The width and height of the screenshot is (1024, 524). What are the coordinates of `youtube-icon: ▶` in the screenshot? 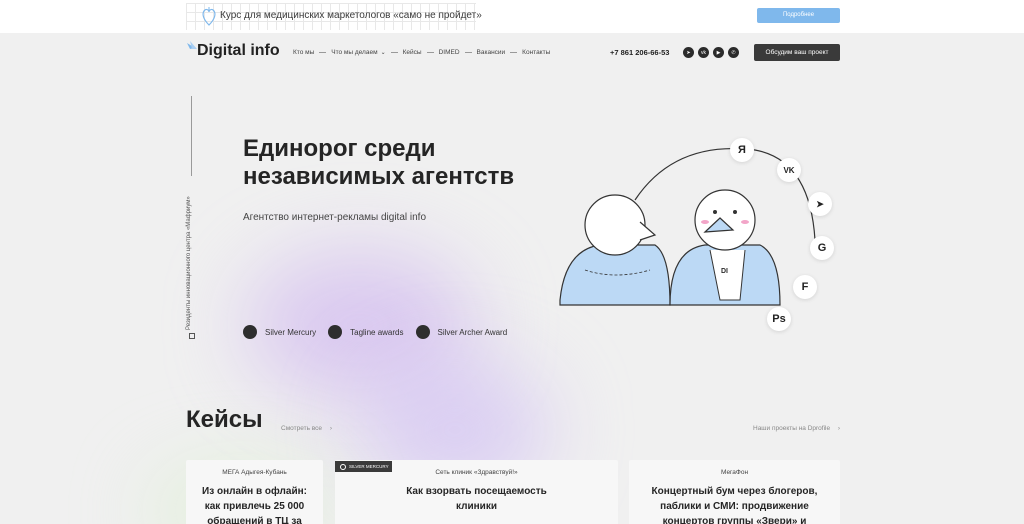 It's located at (718, 52).